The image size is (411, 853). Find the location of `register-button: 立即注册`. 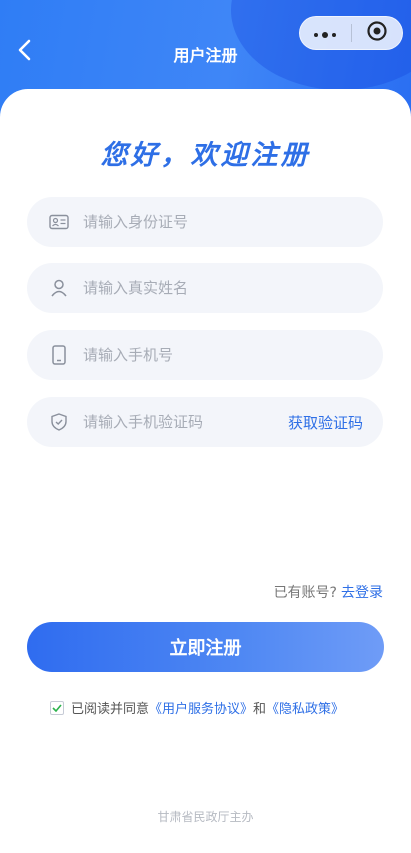

register-button: 立即注册 is located at coordinates (205, 647).